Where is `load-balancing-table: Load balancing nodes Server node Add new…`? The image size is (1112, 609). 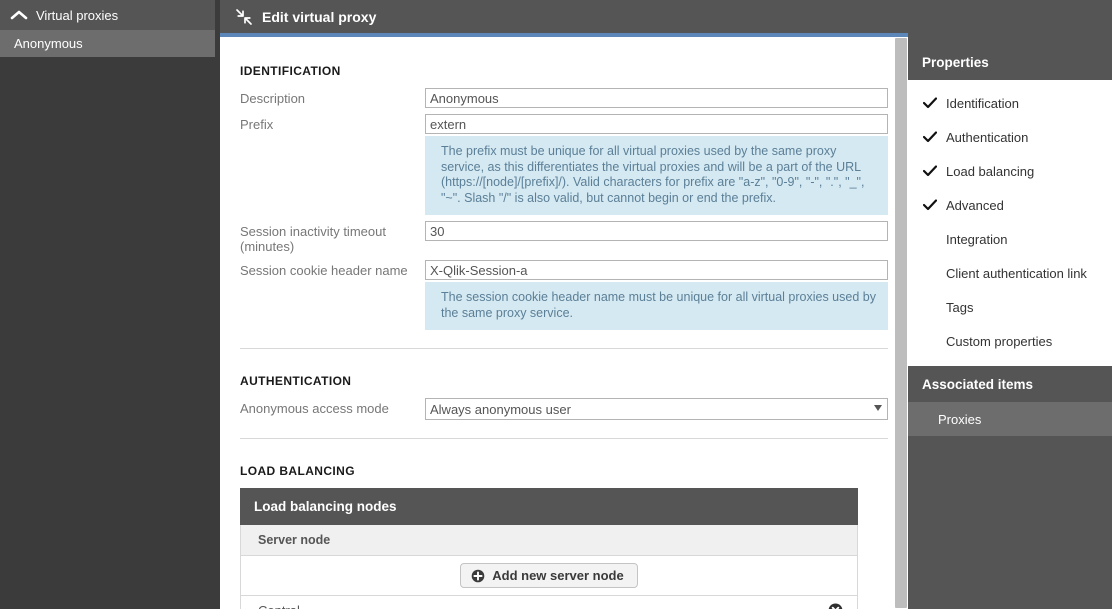
load-balancing-table: Load balancing nodes Server node Add new… is located at coordinates (549, 548).